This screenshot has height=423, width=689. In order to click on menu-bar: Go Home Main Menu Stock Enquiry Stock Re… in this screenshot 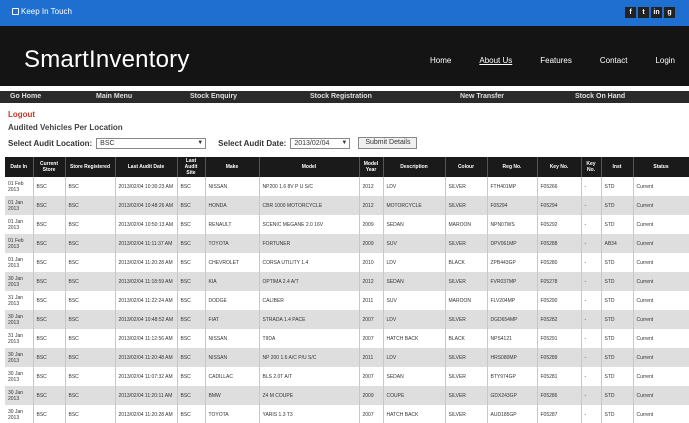, I will do `click(344, 97)`.